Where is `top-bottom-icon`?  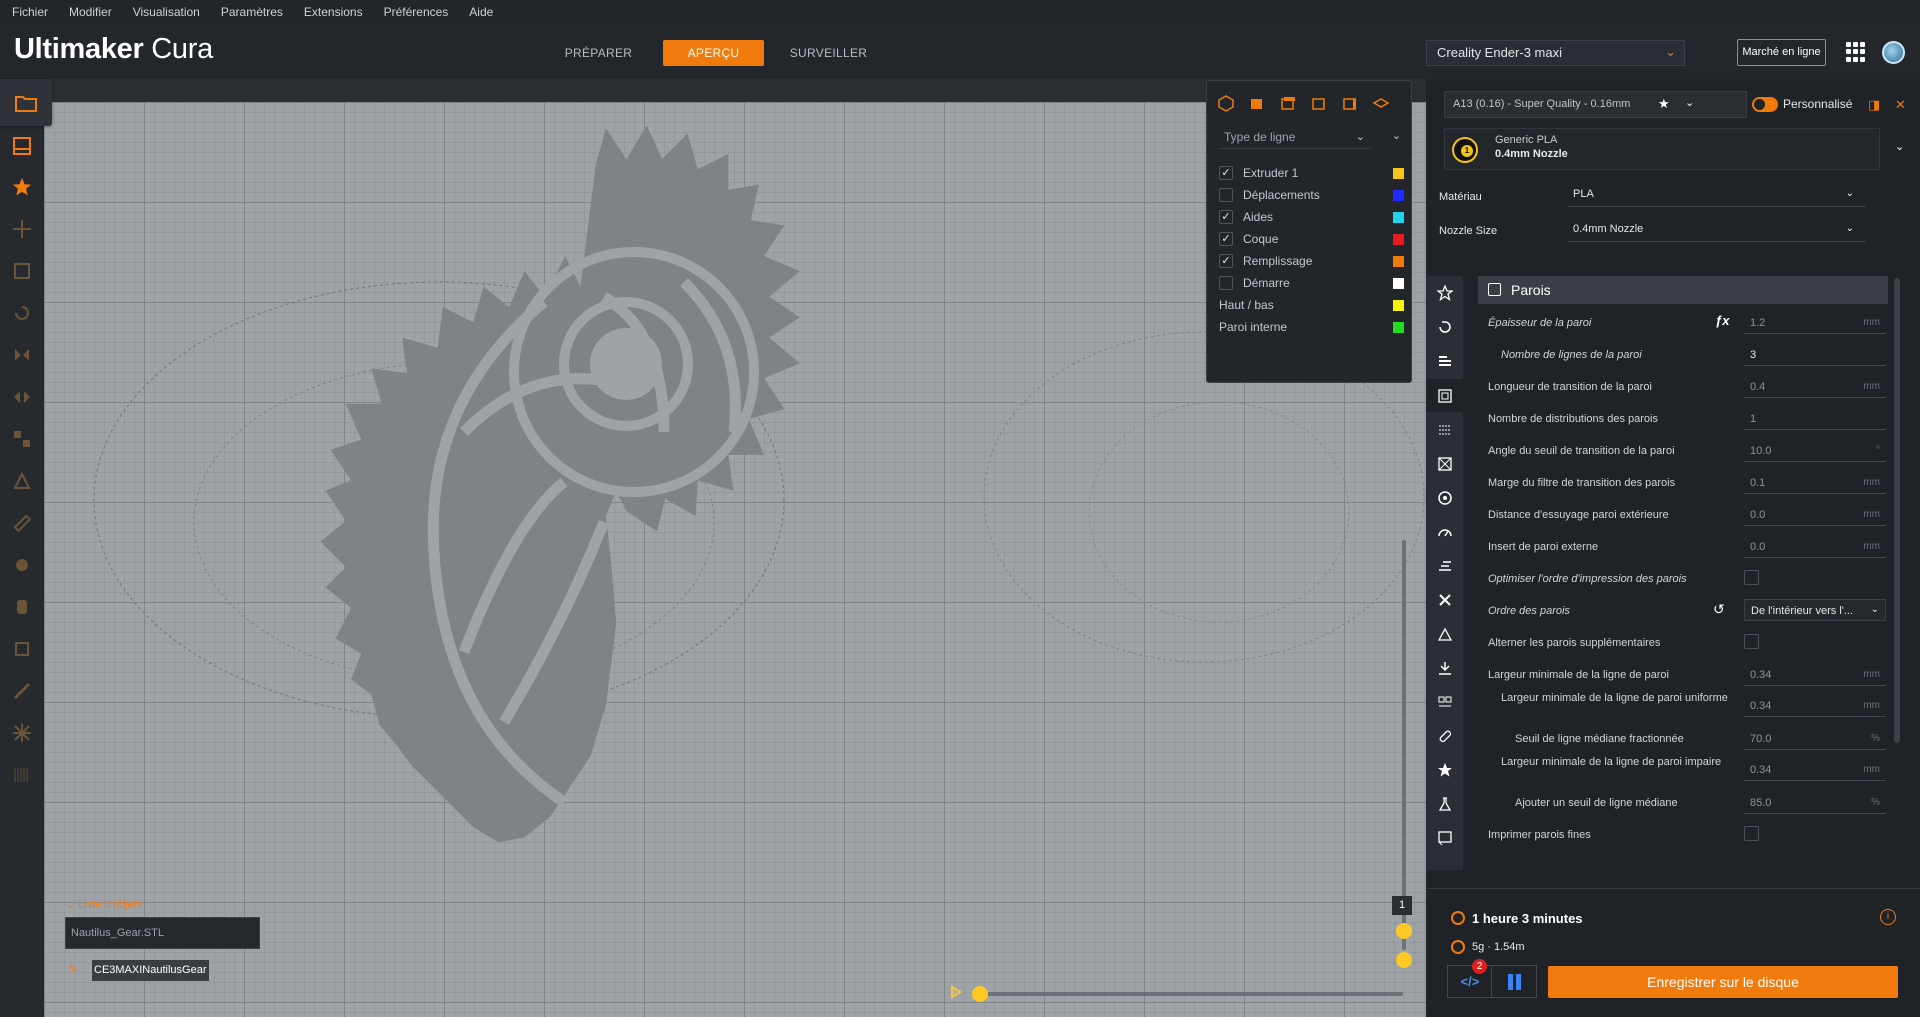
top-bottom-icon is located at coordinates (1445, 429).